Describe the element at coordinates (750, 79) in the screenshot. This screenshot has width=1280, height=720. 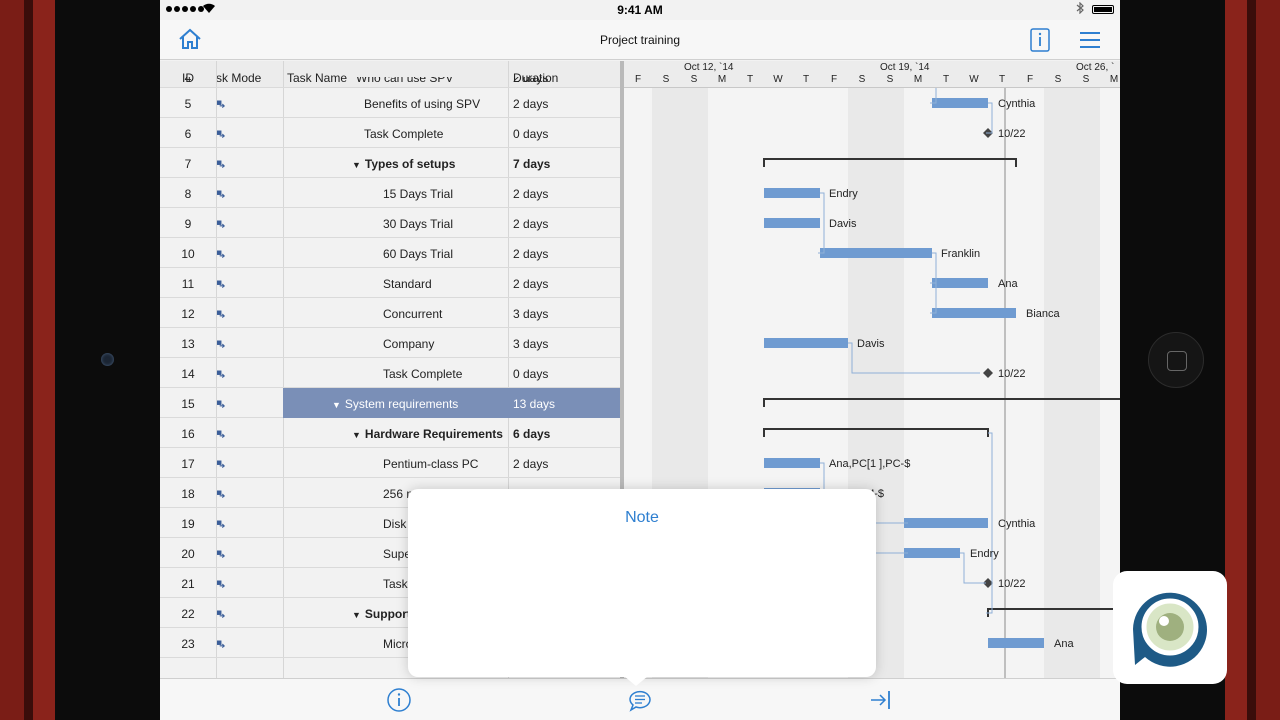
I see `timescale-day-label: T` at that location.